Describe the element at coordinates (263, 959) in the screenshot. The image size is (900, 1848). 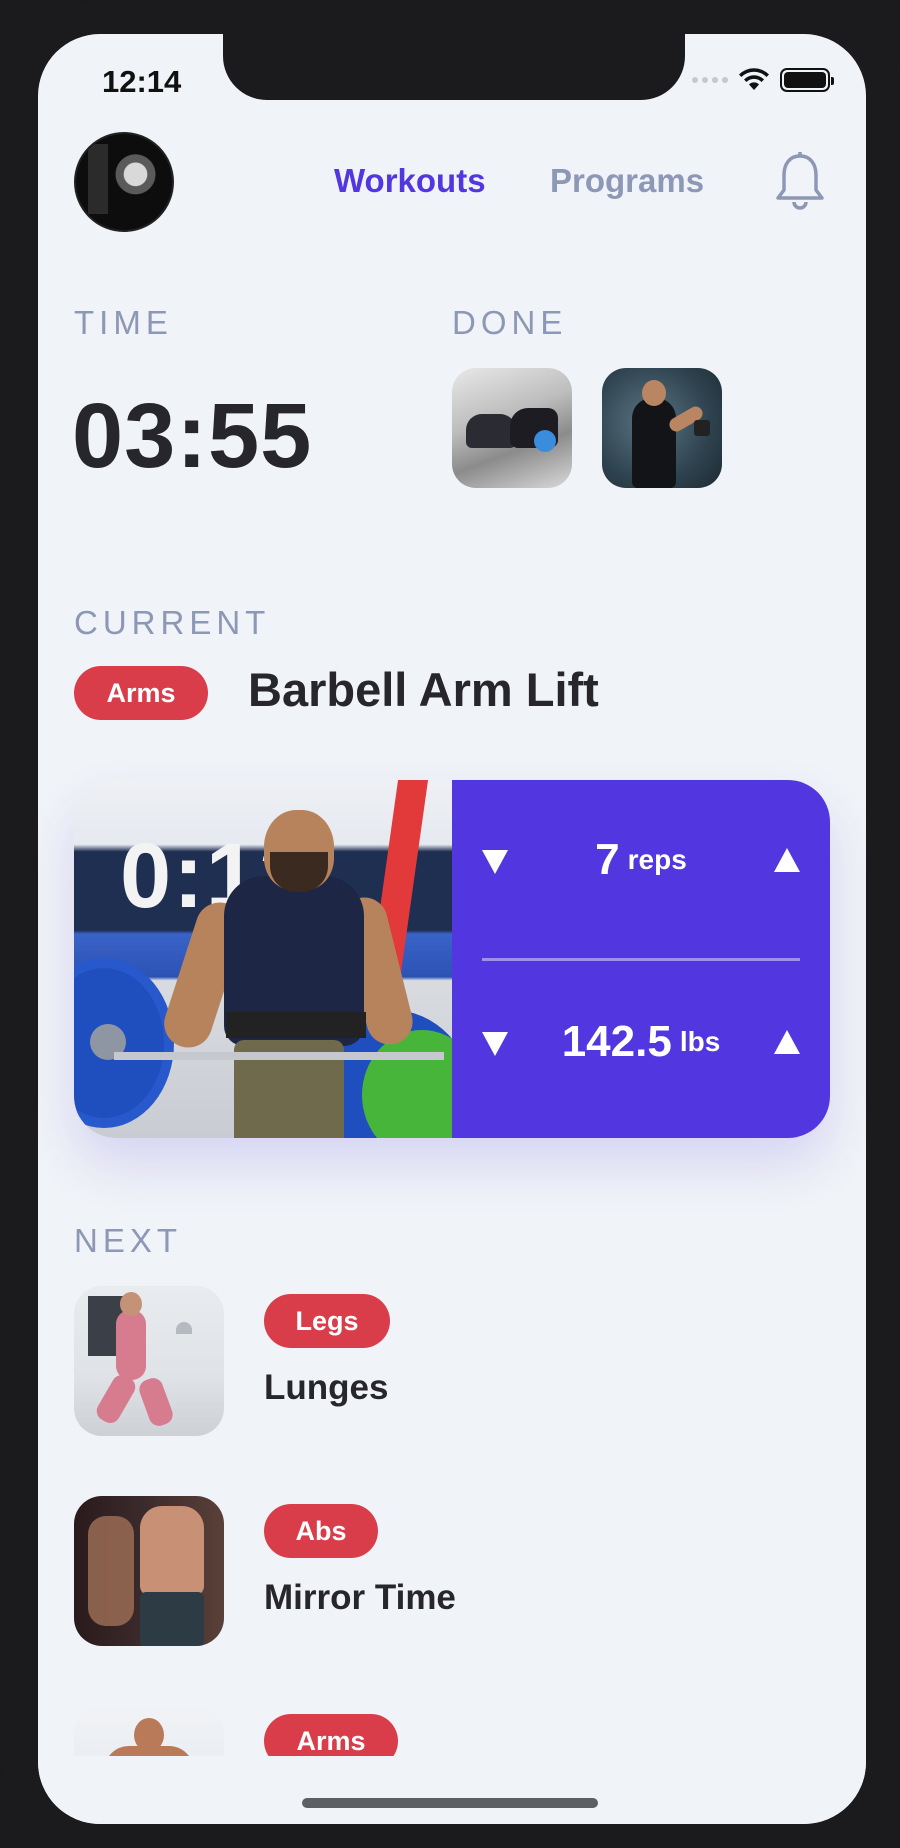
I see `exercise-photo: 0:12` at that location.